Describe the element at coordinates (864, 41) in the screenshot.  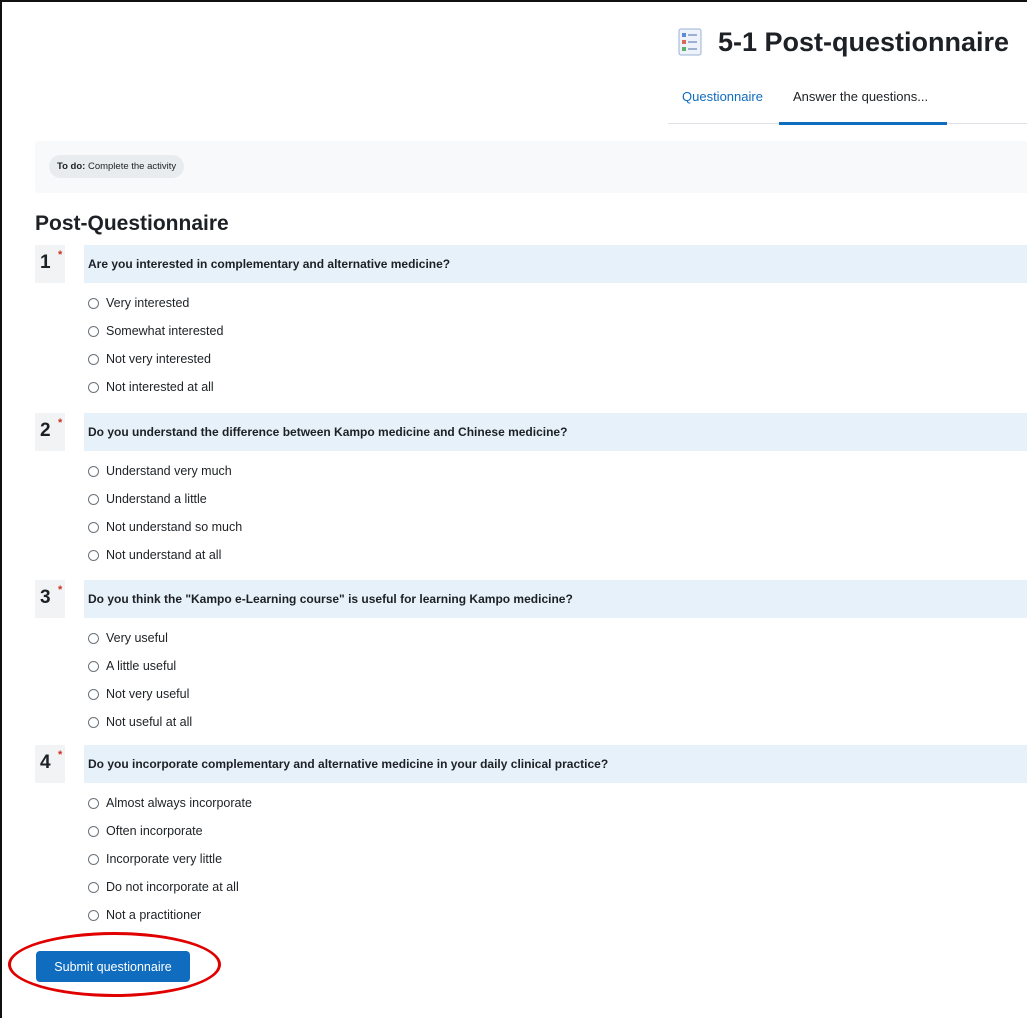
I see `page-title: 5-1 Post-questionnaire` at that location.